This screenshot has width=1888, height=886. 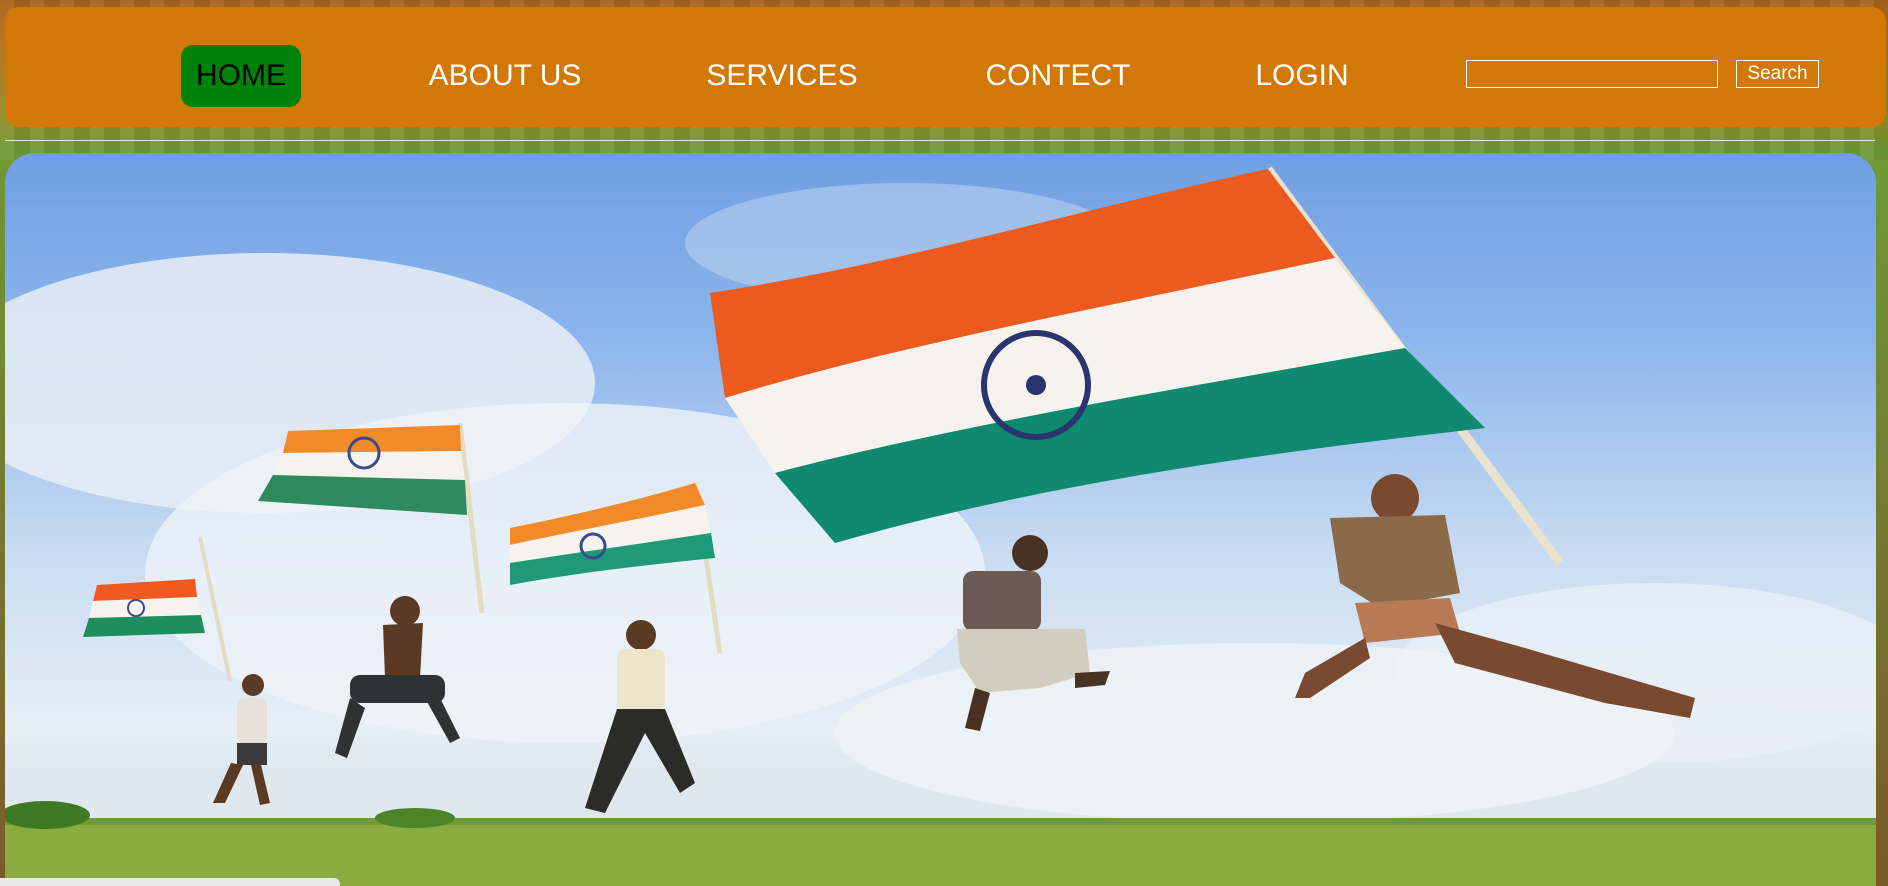 I want to click on status-bar, so click(x=170, y=882).